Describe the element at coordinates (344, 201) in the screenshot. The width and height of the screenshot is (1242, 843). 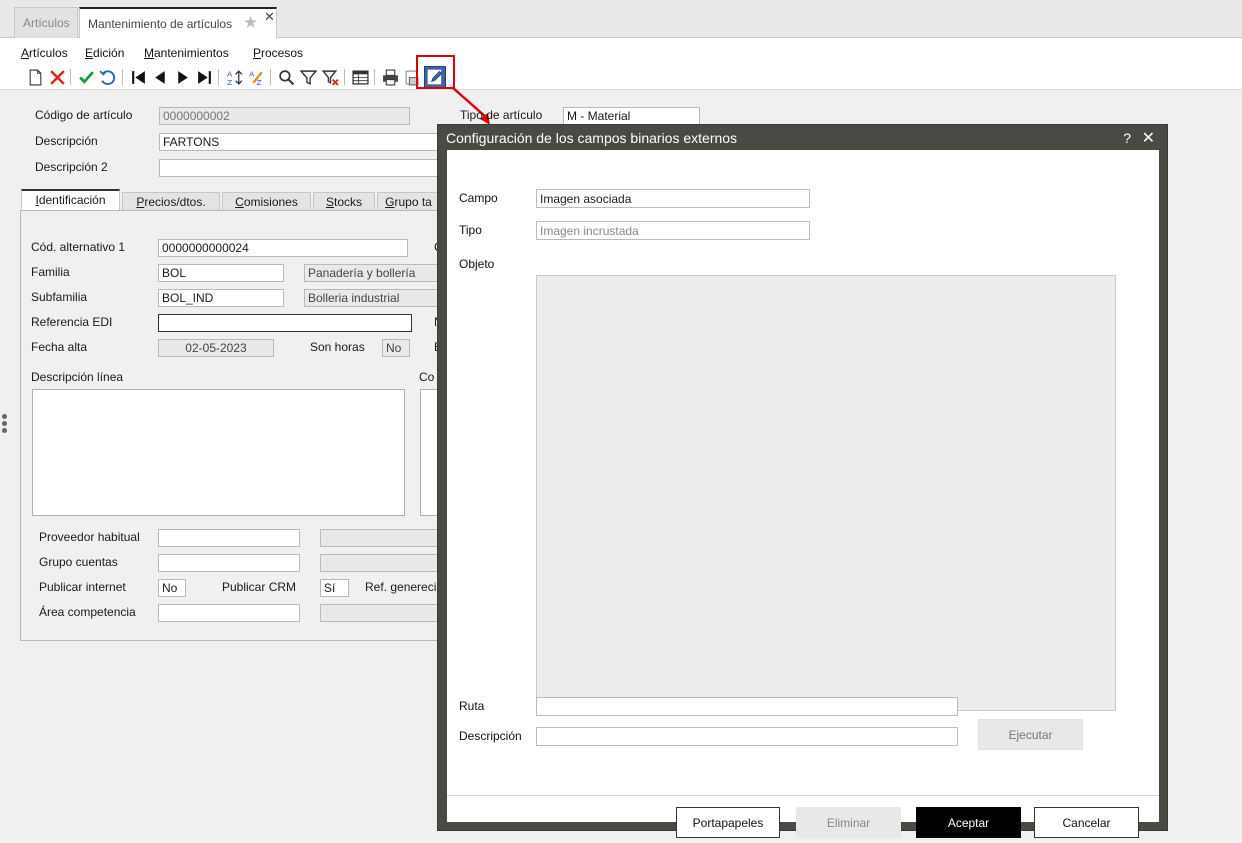
I see `tab-stocks: Stocks` at that location.